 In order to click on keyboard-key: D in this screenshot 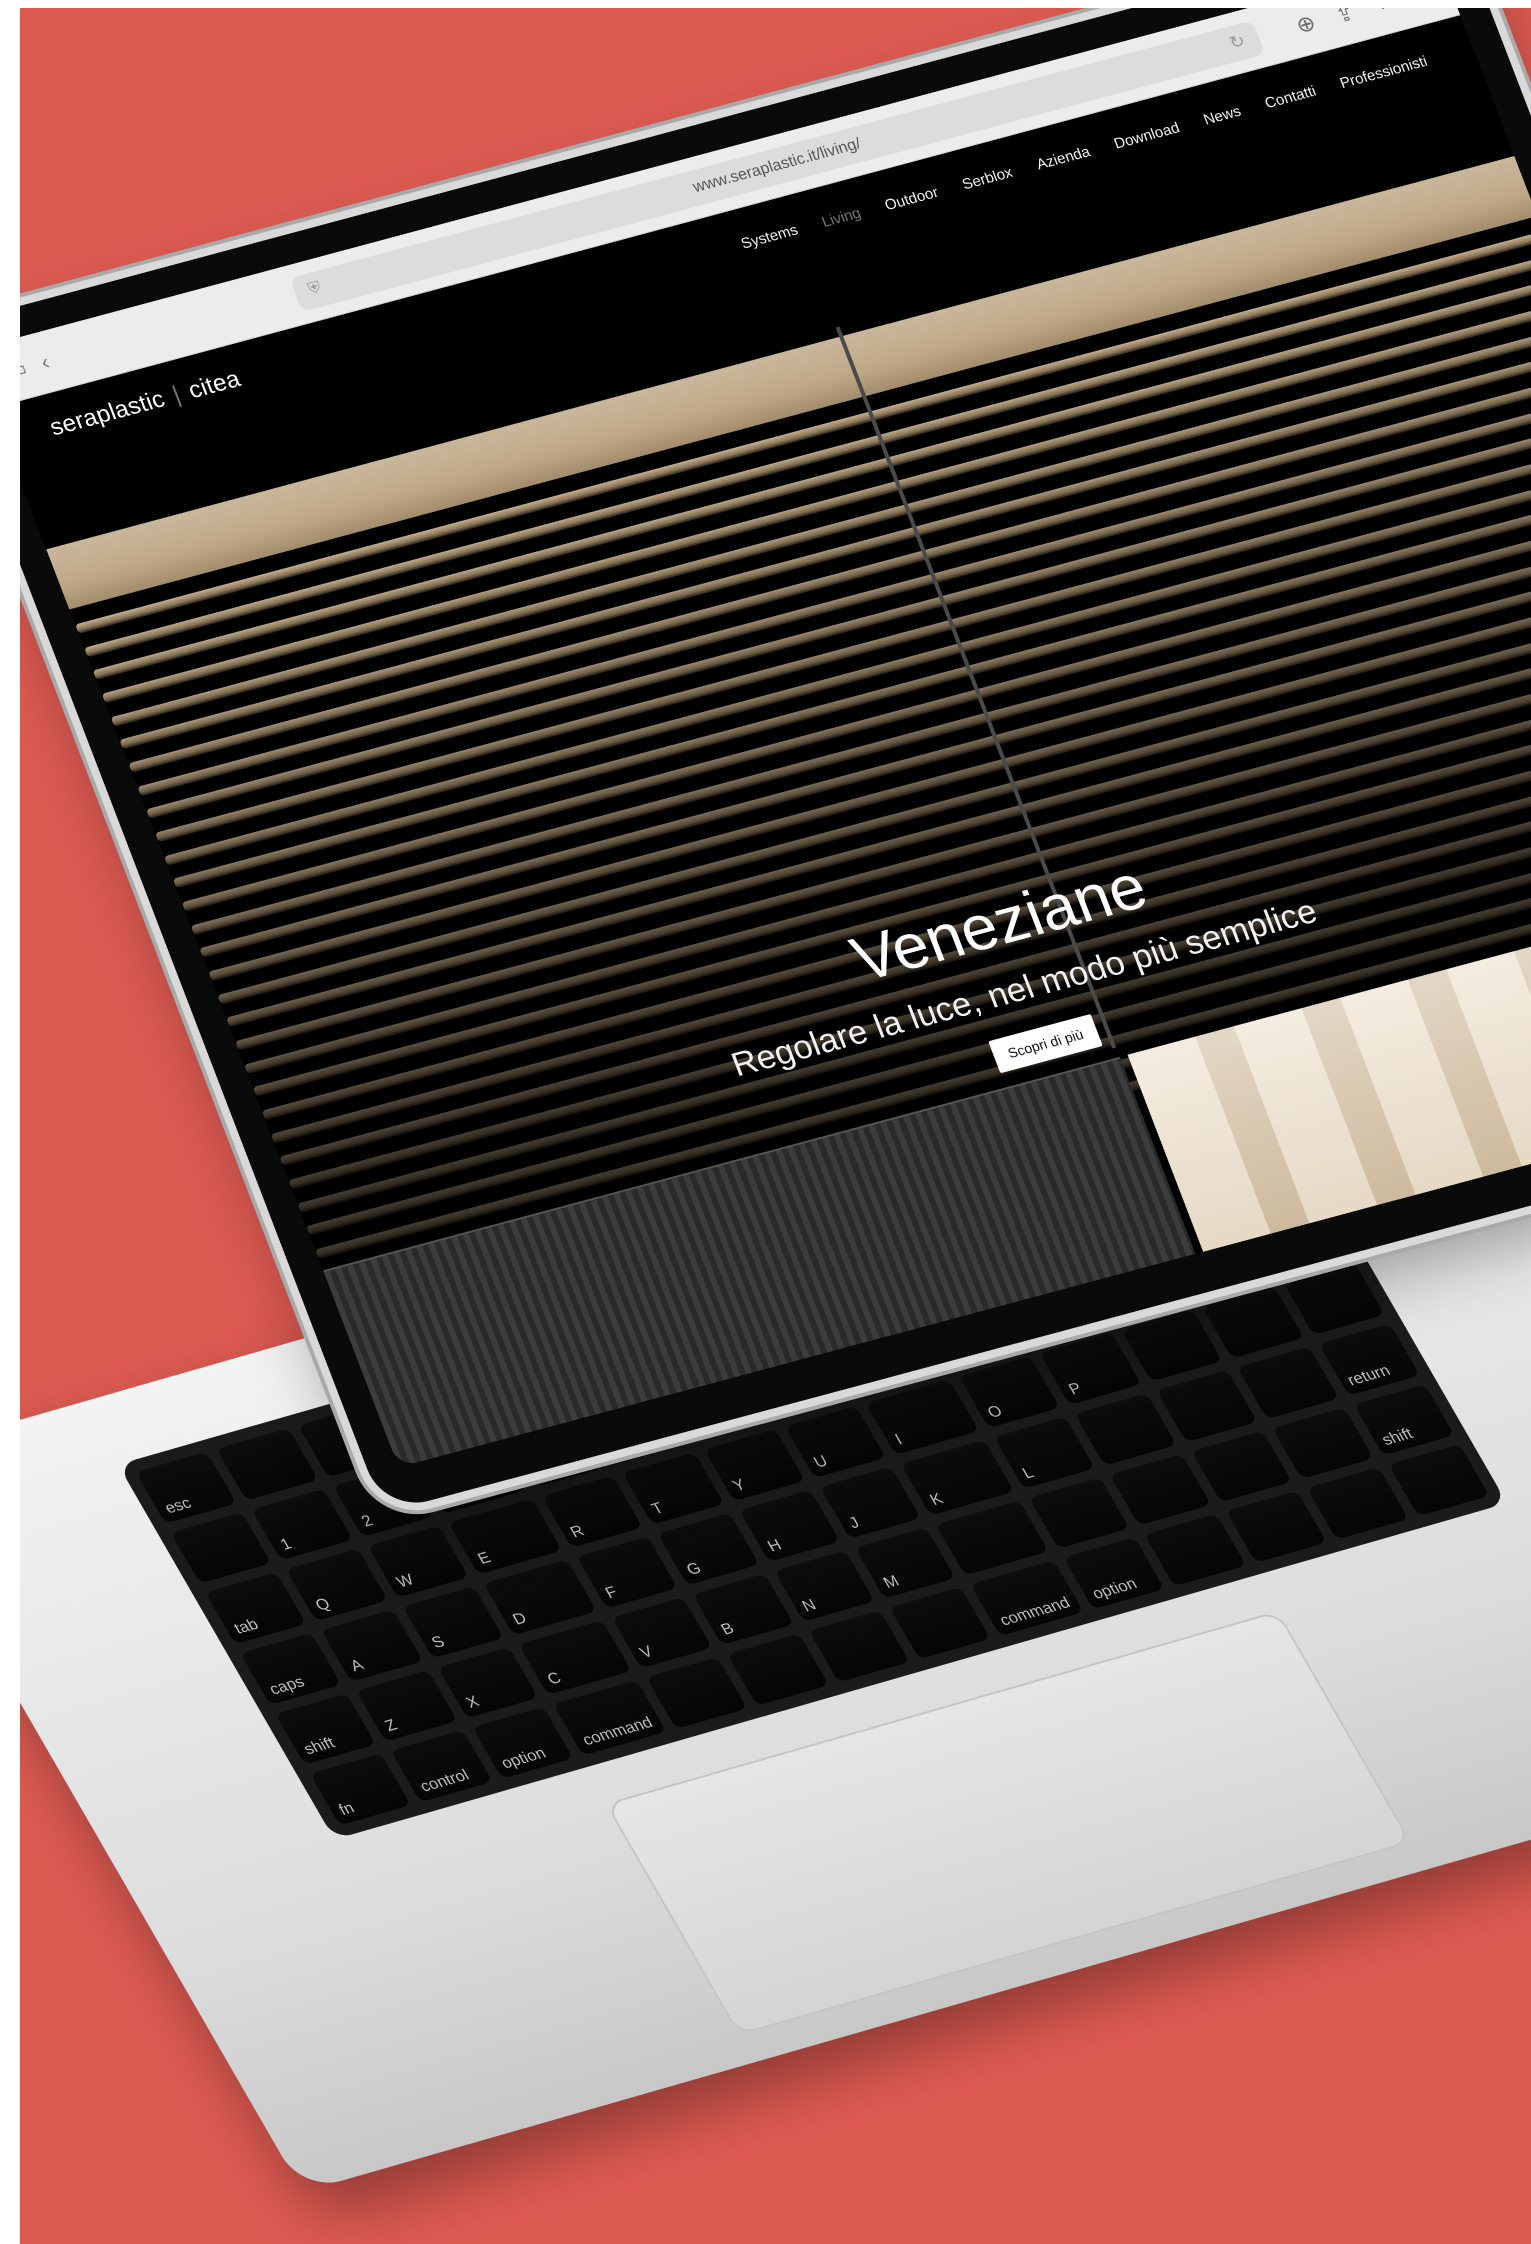, I will do `click(540, 1597)`.